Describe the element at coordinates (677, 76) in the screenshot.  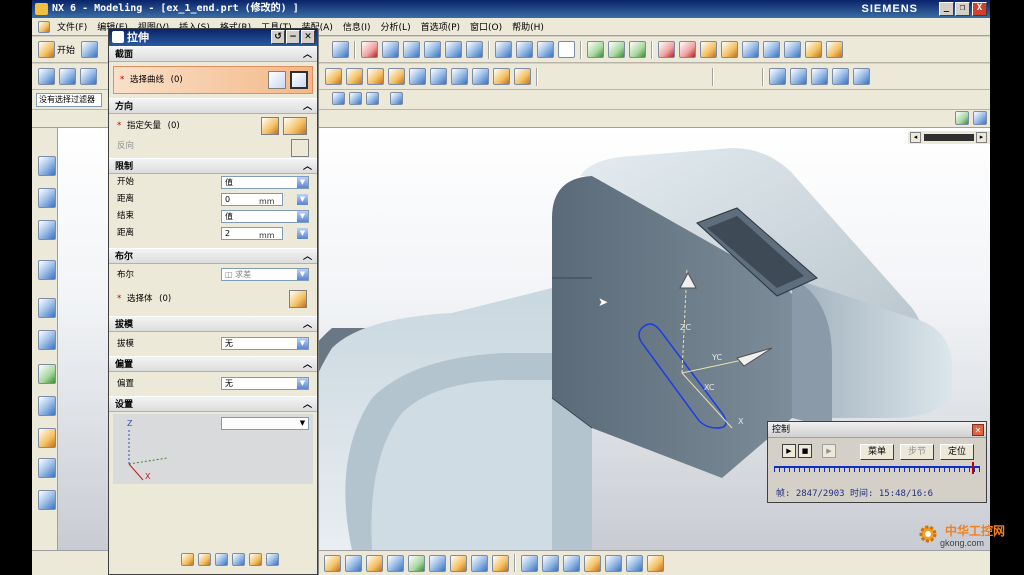
I see `fillet-curve-icon` at that location.